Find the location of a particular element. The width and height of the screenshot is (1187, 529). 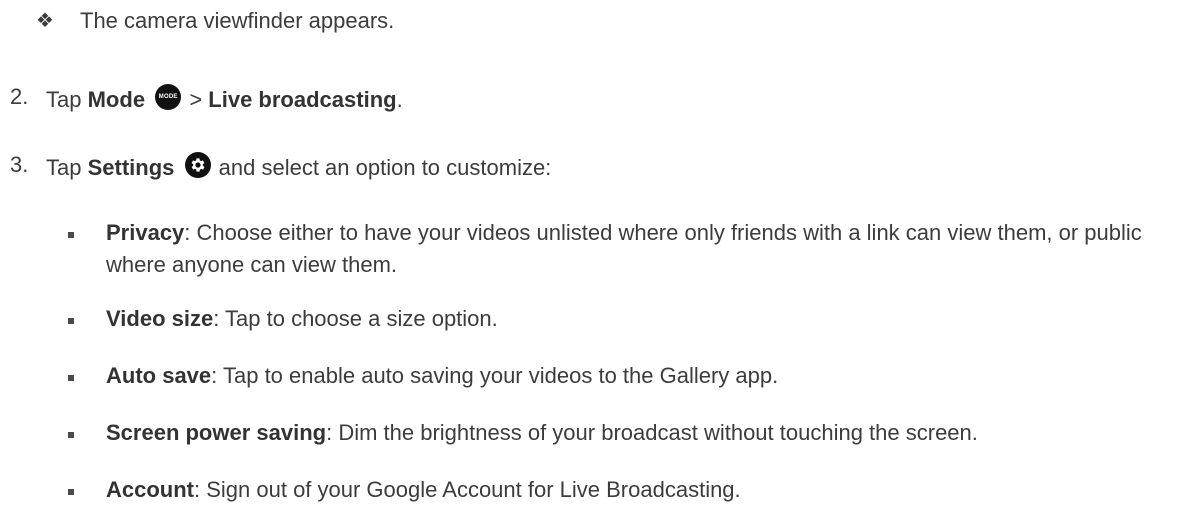

option-label: Screen power saving is located at coordinates (216, 432).